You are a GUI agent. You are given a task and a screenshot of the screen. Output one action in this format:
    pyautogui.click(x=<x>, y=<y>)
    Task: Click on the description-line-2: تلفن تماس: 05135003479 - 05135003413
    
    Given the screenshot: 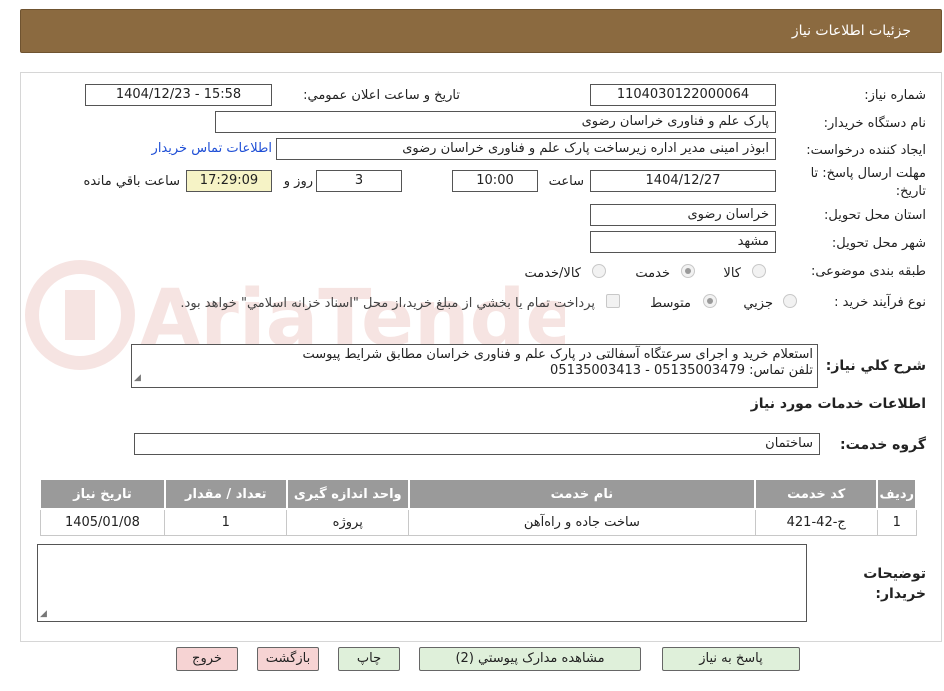 What is the action you would take?
    pyautogui.click(x=681, y=370)
    